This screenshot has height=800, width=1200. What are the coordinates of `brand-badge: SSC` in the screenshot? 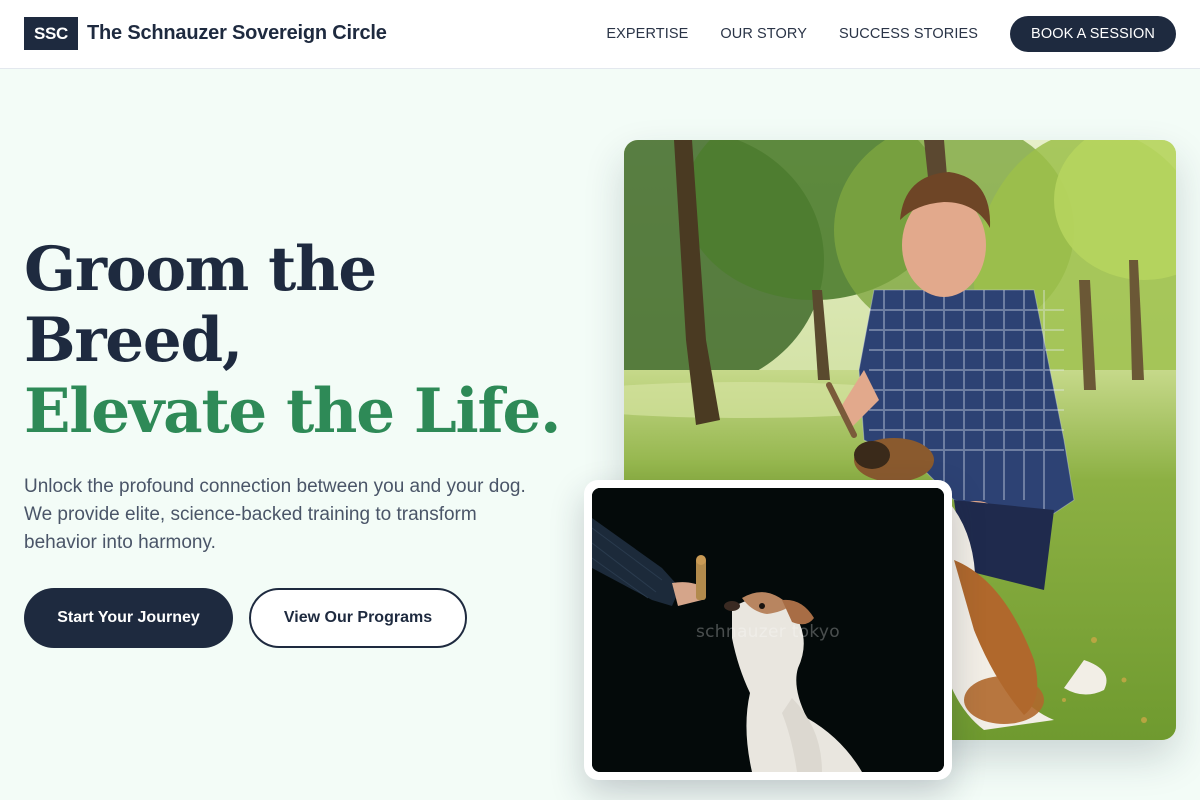 It's located at (51, 33).